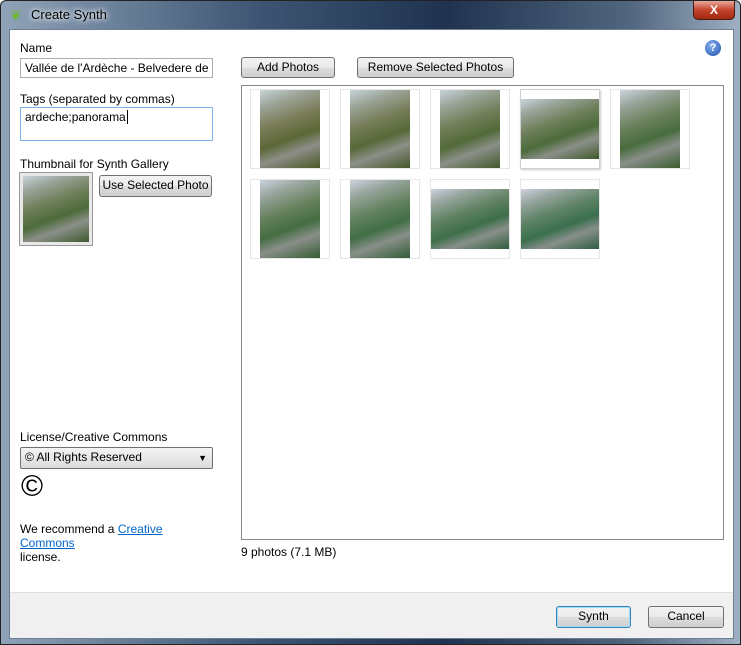 The image size is (741, 645). What do you see at coordinates (83, 457) in the screenshot?
I see `license-value: © All Rights Reserved` at bounding box center [83, 457].